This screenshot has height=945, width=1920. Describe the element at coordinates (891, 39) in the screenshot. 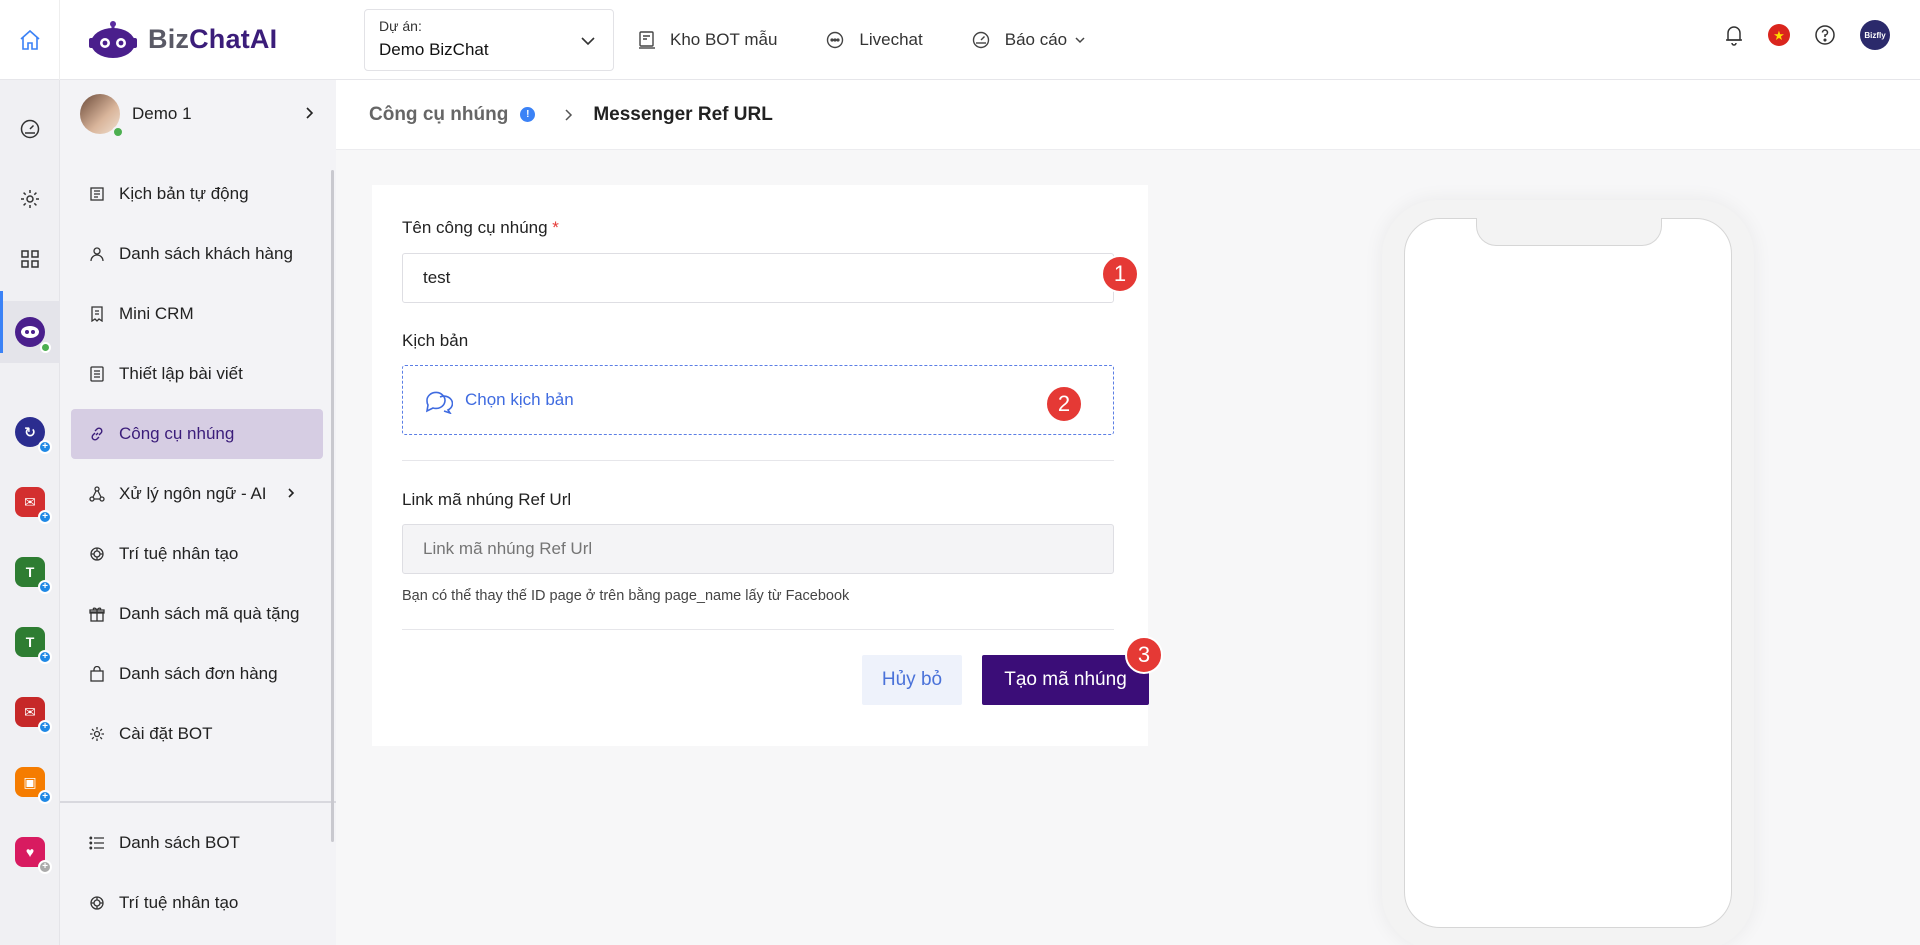

I see `nav-livechat-label: Livechat` at that location.